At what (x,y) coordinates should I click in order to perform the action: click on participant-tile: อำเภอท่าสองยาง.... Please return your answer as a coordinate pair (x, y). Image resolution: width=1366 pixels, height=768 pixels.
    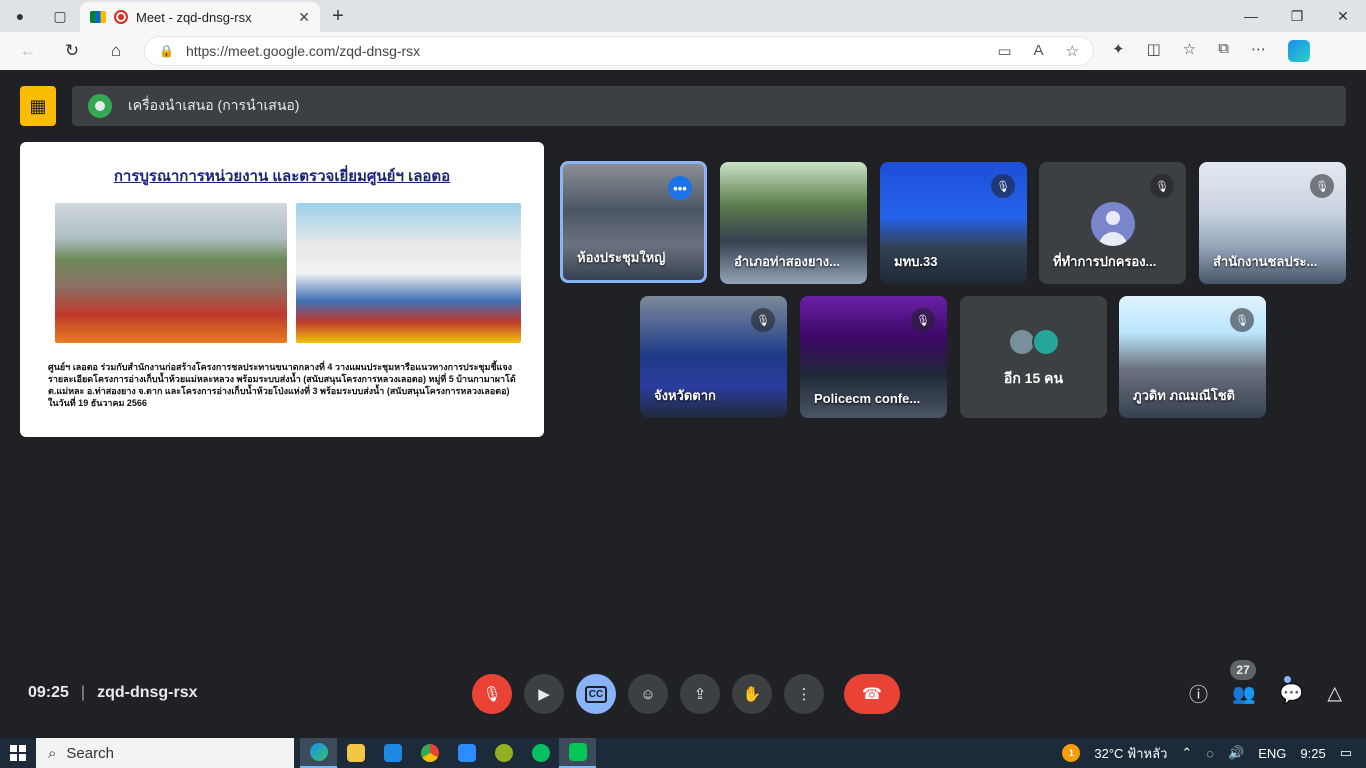
    Looking at the image, I should click on (793, 223).